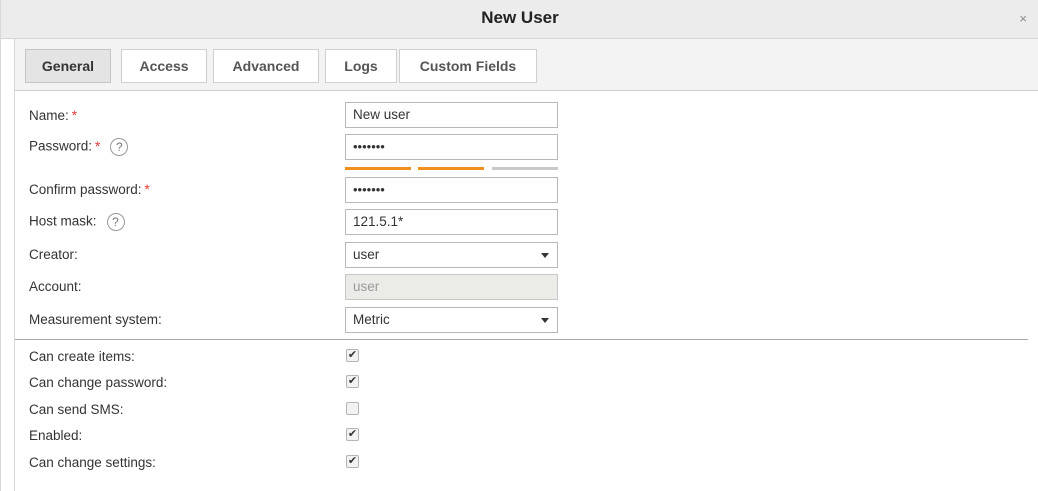 Image resolution: width=1038 pixels, height=491 pixels. What do you see at coordinates (352, 461) in the screenshot?
I see `can-change-settings-checkbox: ✔` at bounding box center [352, 461].